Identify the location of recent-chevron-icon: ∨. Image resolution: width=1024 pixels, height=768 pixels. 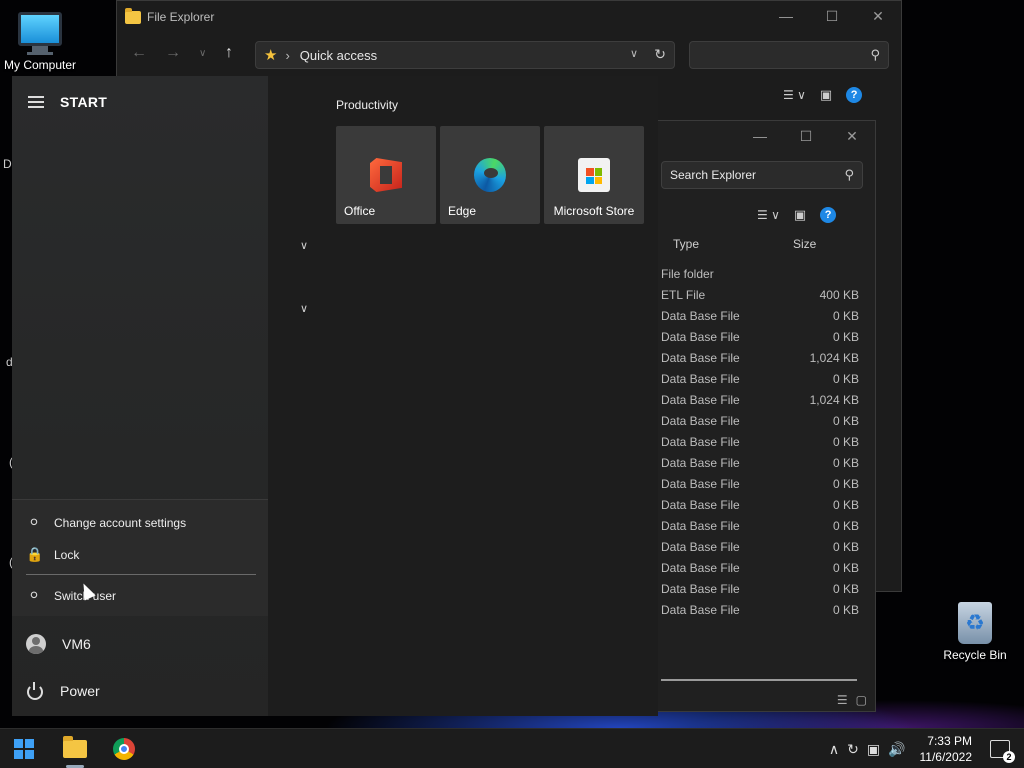
(202, 53).